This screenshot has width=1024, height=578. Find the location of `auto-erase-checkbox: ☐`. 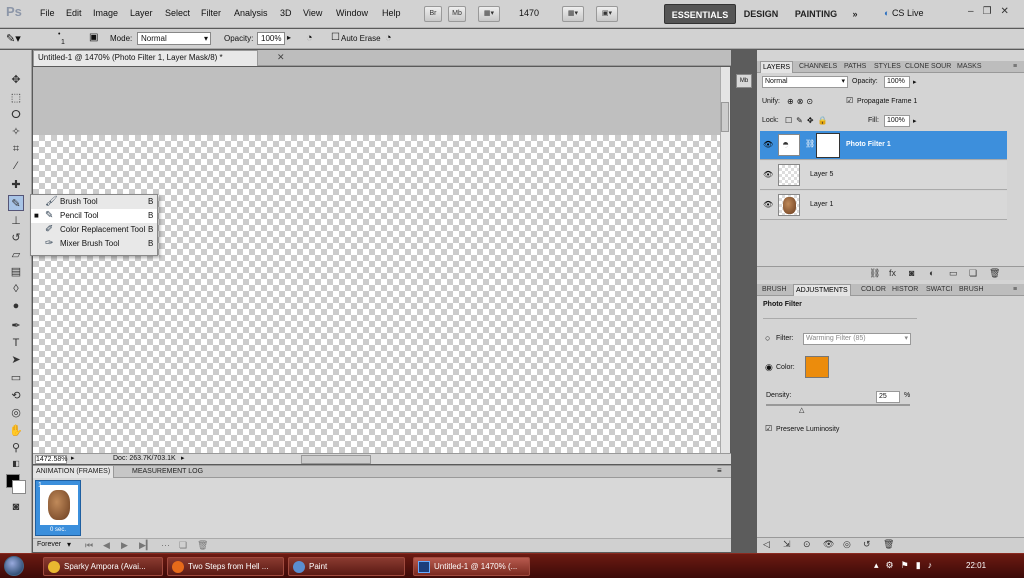

auto-erase-checkbox: ☐ is located at coordinates (335, 37).